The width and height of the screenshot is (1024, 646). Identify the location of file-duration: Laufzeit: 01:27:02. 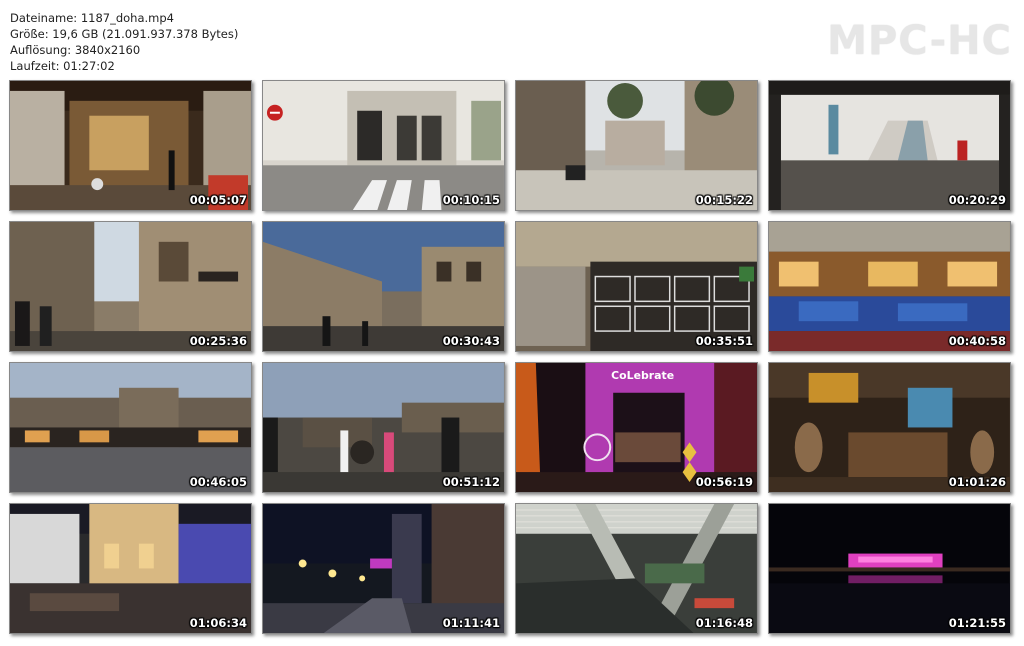
(62, 66).